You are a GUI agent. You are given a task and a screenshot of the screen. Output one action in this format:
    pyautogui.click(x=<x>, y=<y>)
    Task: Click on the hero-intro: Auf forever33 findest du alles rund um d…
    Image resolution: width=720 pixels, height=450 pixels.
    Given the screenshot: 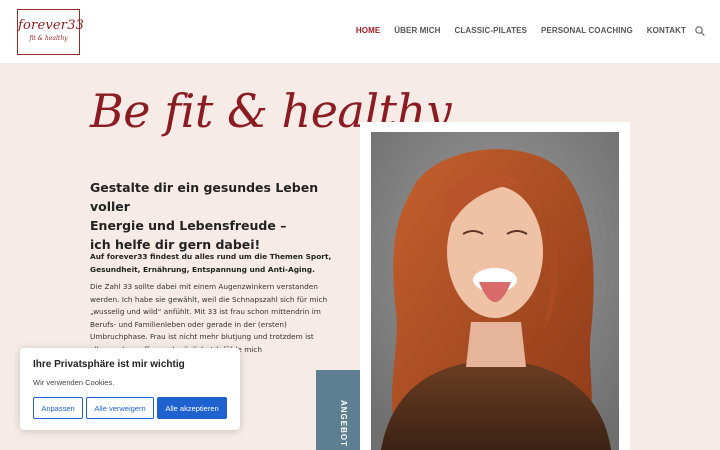 What is the action you would take?
    pyautogui.click(x=211, y=263)
    